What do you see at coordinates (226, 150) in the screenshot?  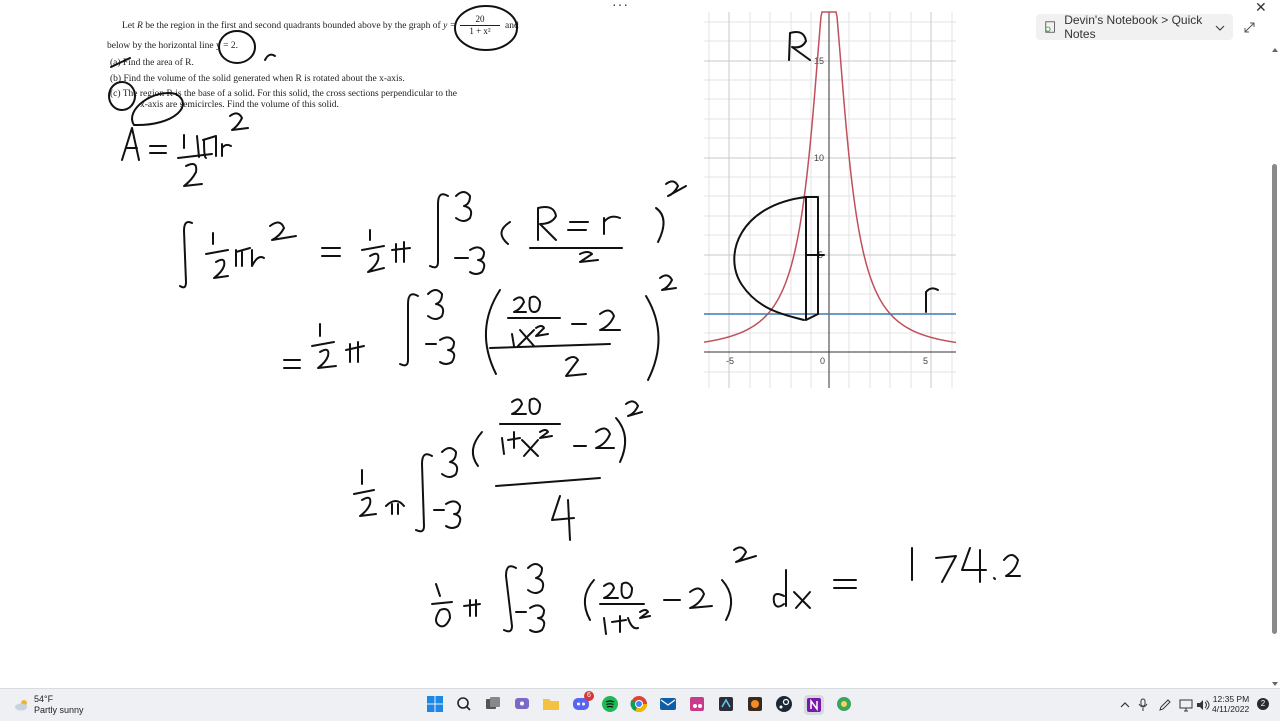 I see `ink-r` at bounding box center [226, 150].